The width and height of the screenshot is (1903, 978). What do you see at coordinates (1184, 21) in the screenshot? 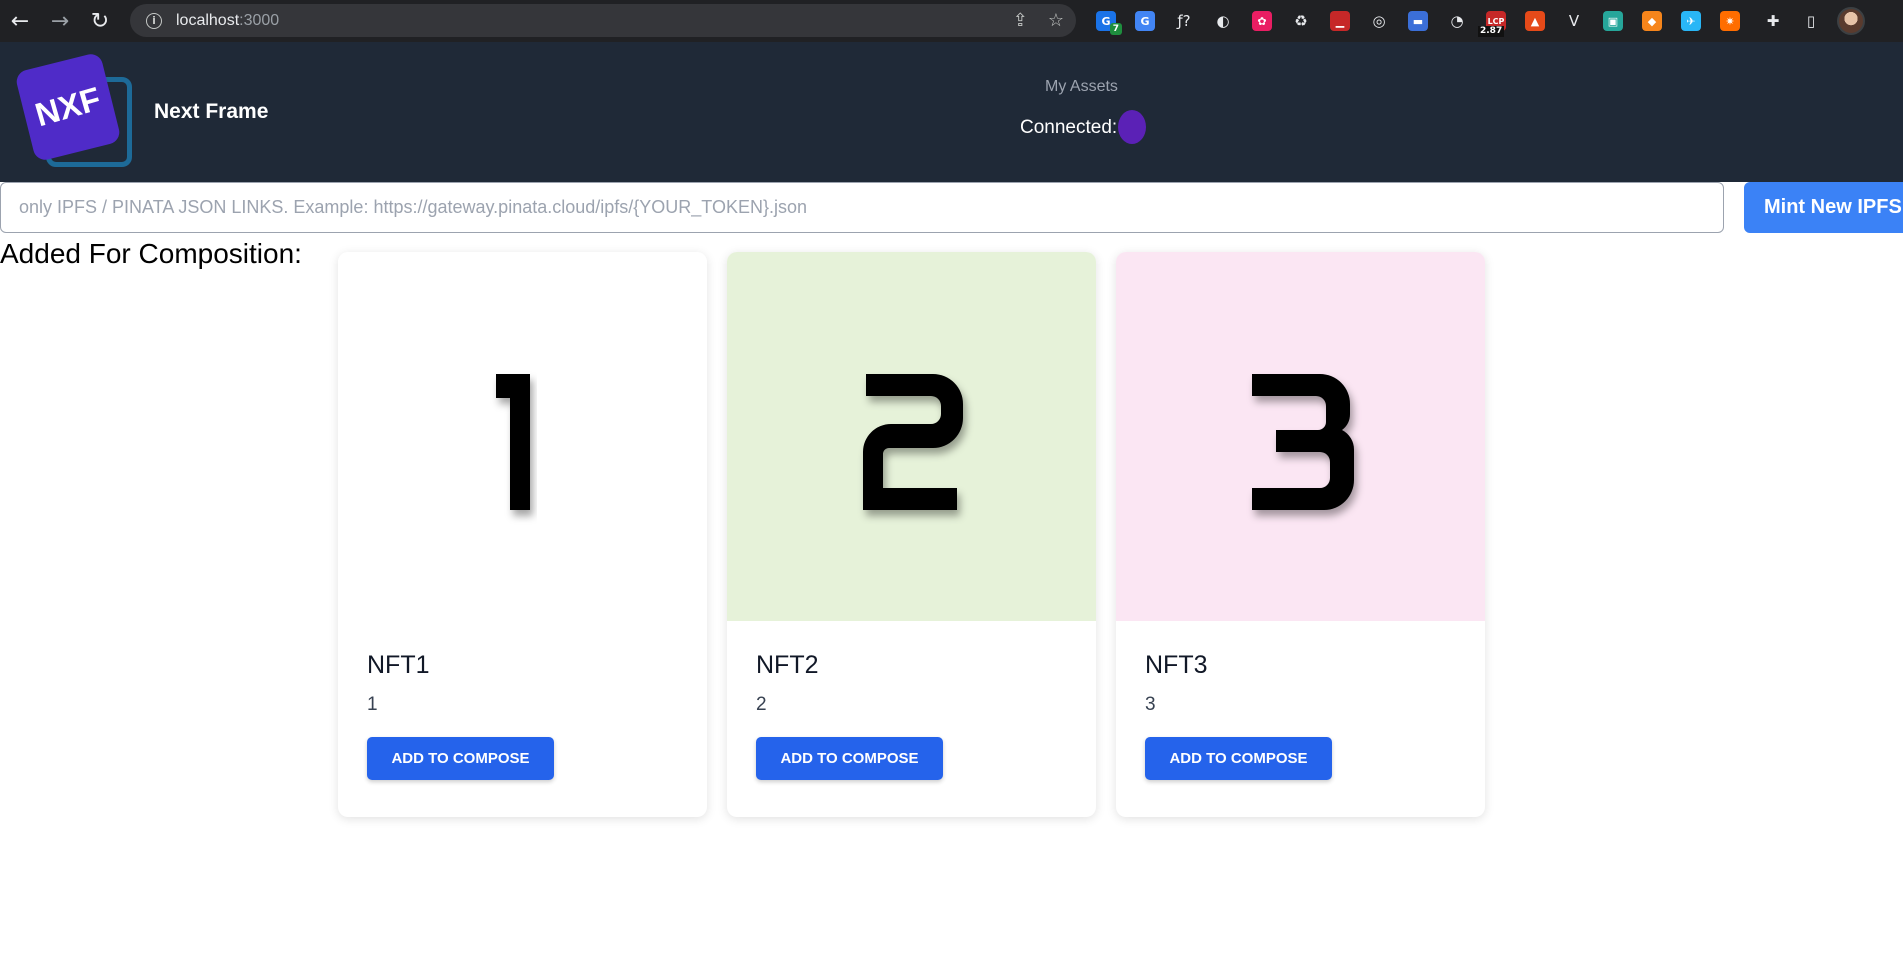
I see `font-identifier-extension-icon: ƒ?` at bounding box center [1184, 21].